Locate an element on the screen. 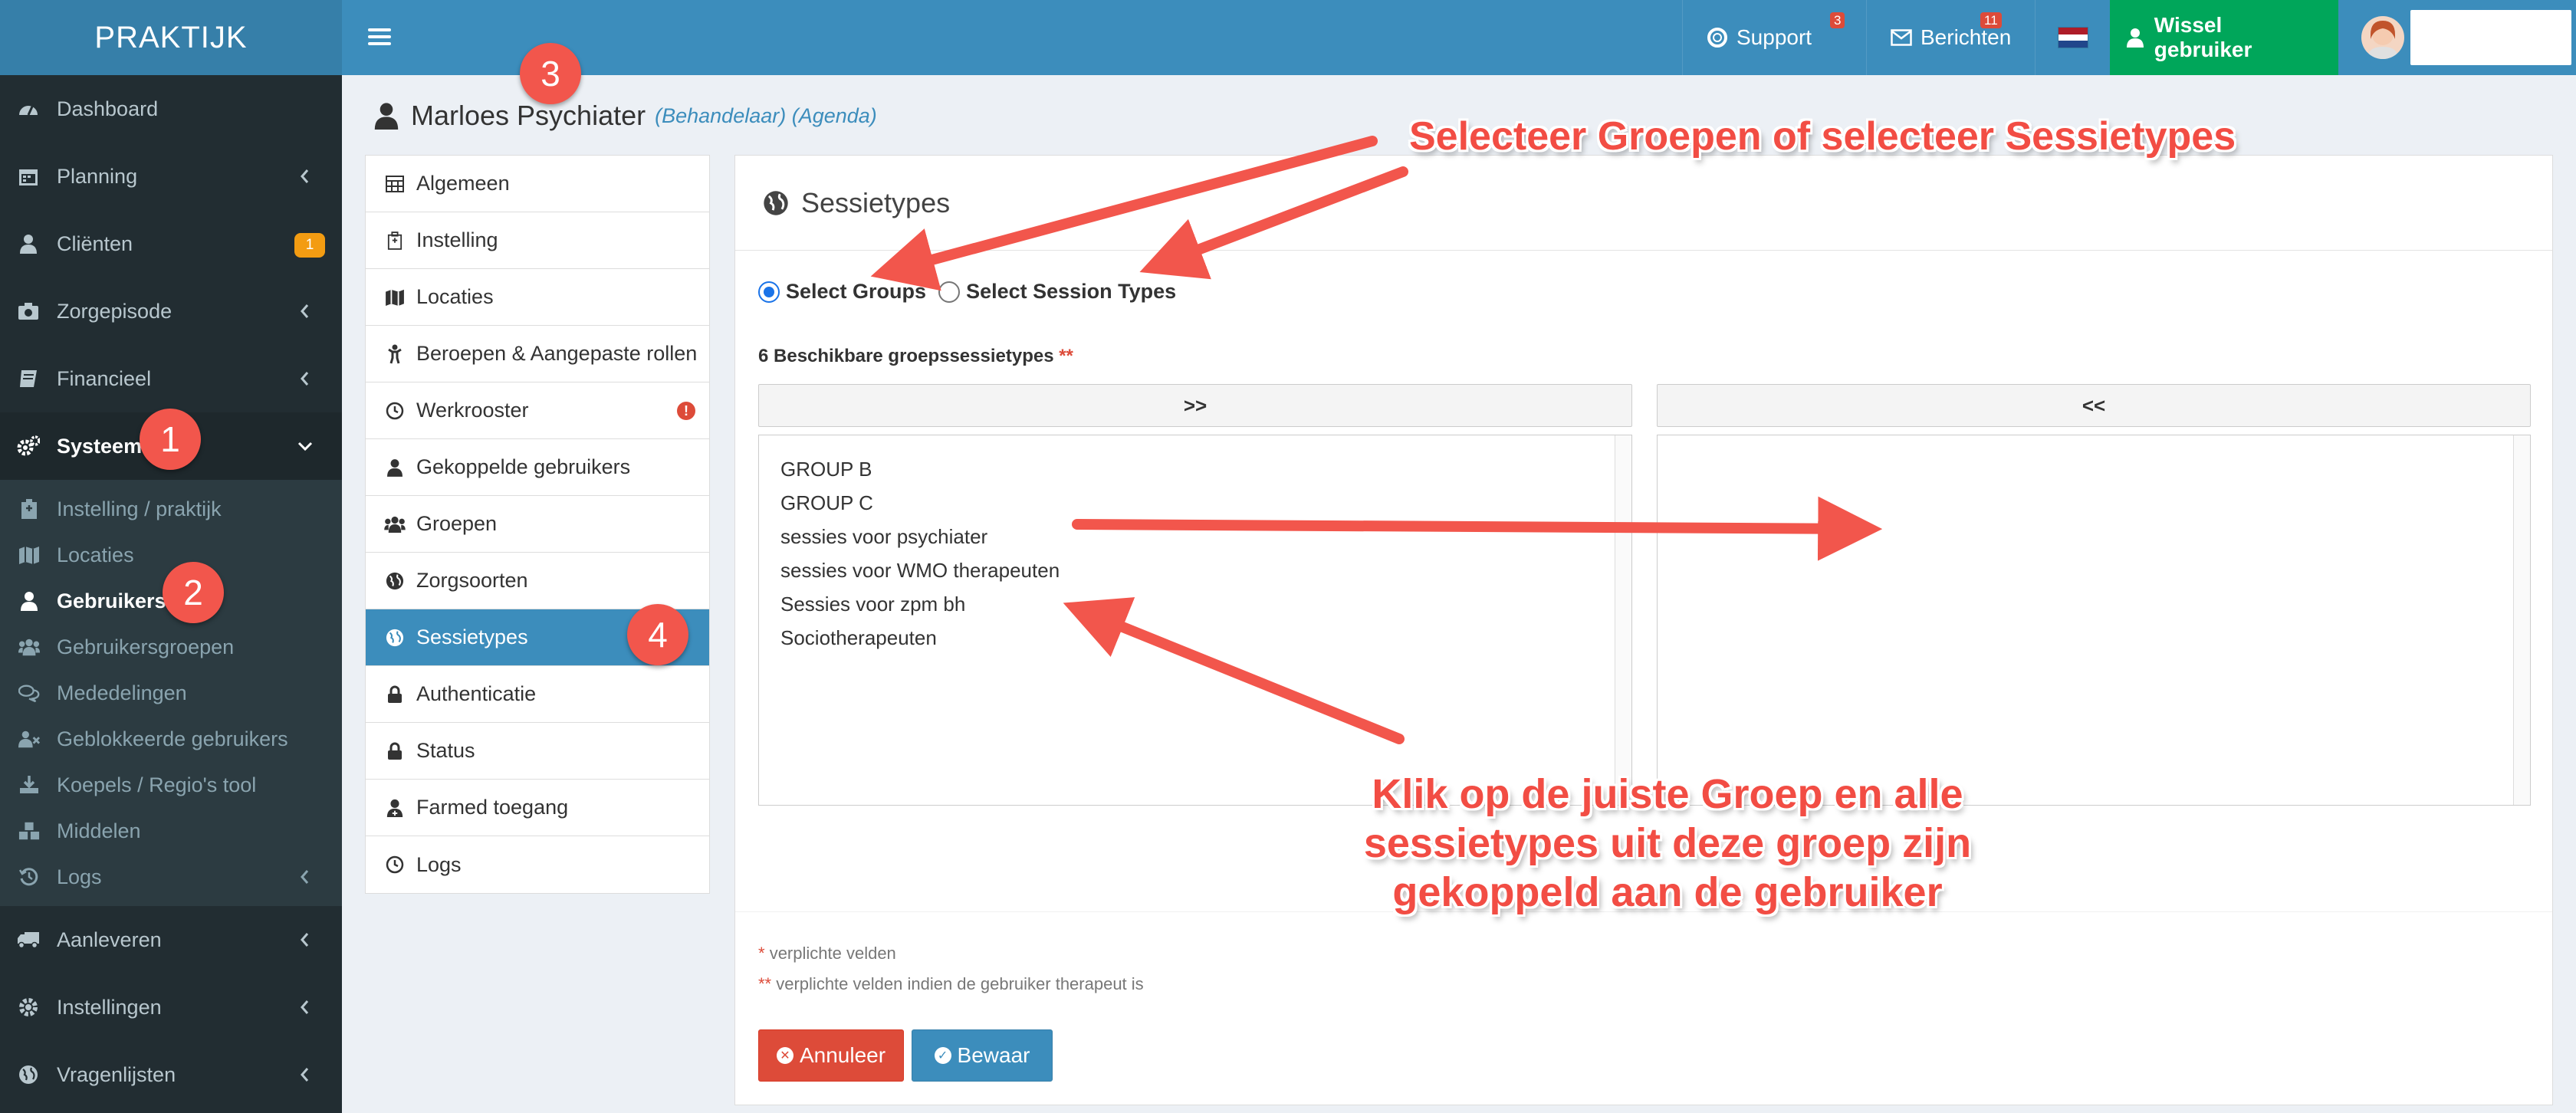 The image size is (2576, 1113). save-button: ✓ Bewaar is located at coordinates (982, 1055).